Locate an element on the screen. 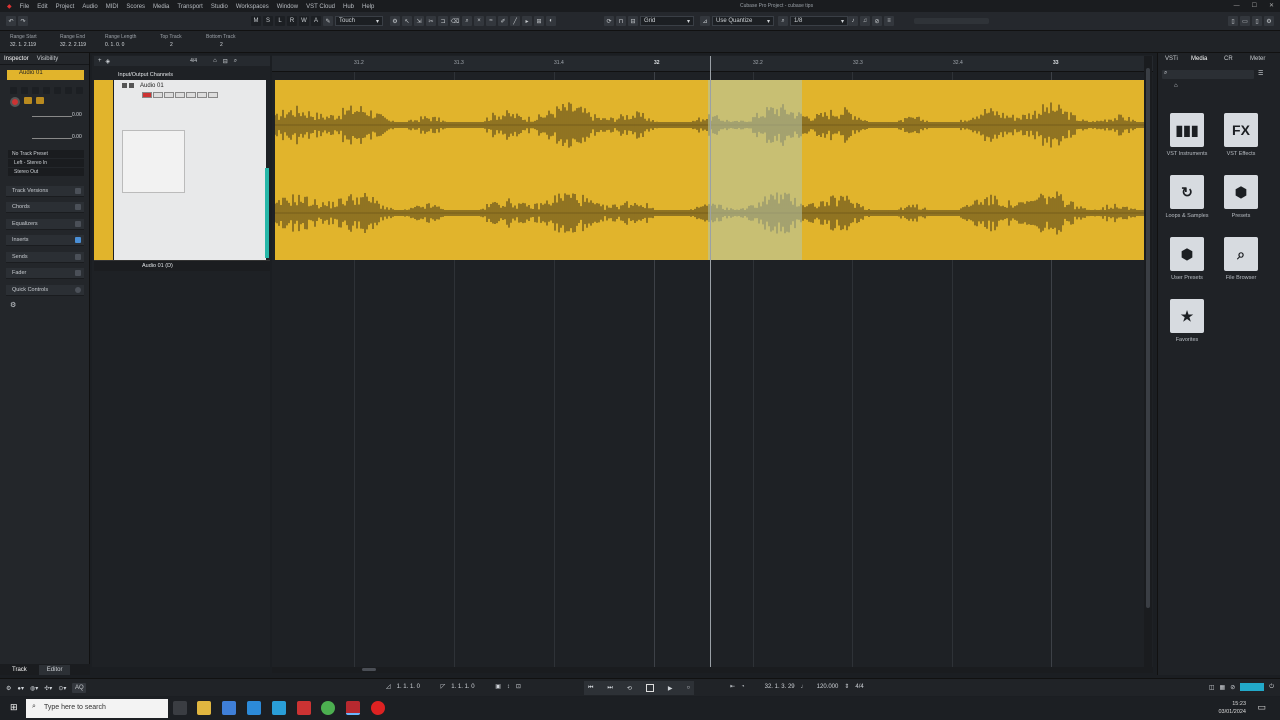 This screenshot has height=720, width=1280. write-button is located at coordinates (46, 90).